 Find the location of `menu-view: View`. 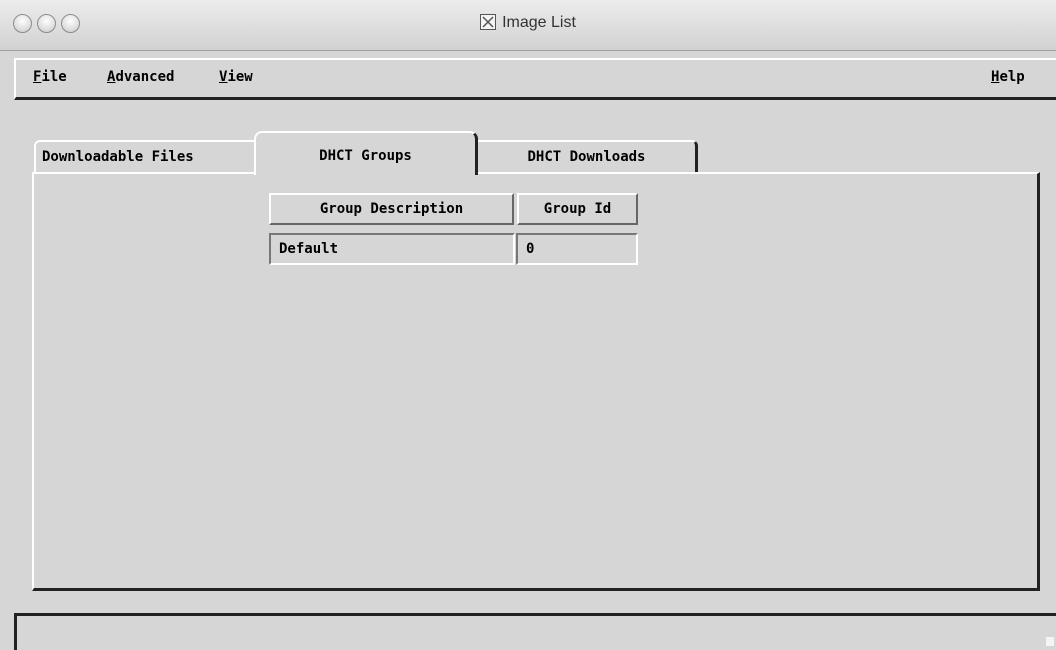

menu-view: View is located at coordinates (236, 77).